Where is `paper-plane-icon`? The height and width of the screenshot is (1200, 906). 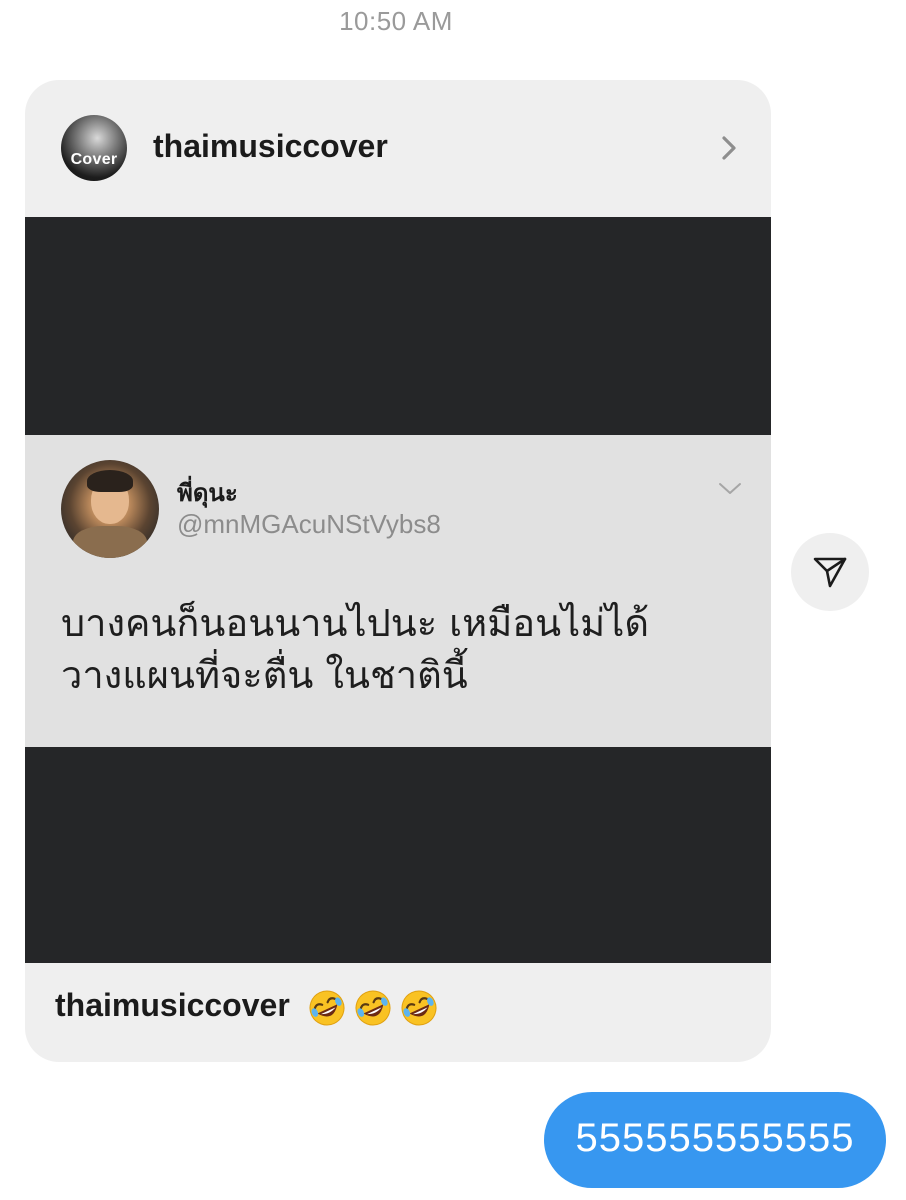 paper-plane-icon is located at coordinates (830, 572).